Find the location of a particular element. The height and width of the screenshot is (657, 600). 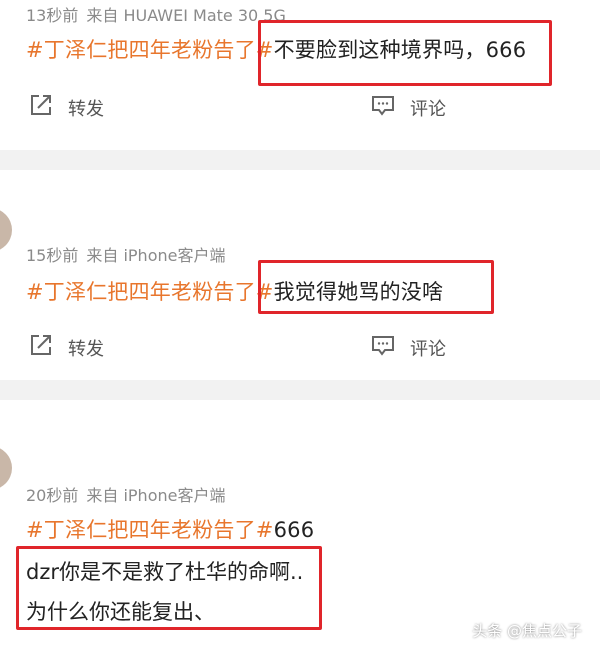

post-text: #丁泽仁把四年老粉告了#666 is located at coordinates (170, 529).